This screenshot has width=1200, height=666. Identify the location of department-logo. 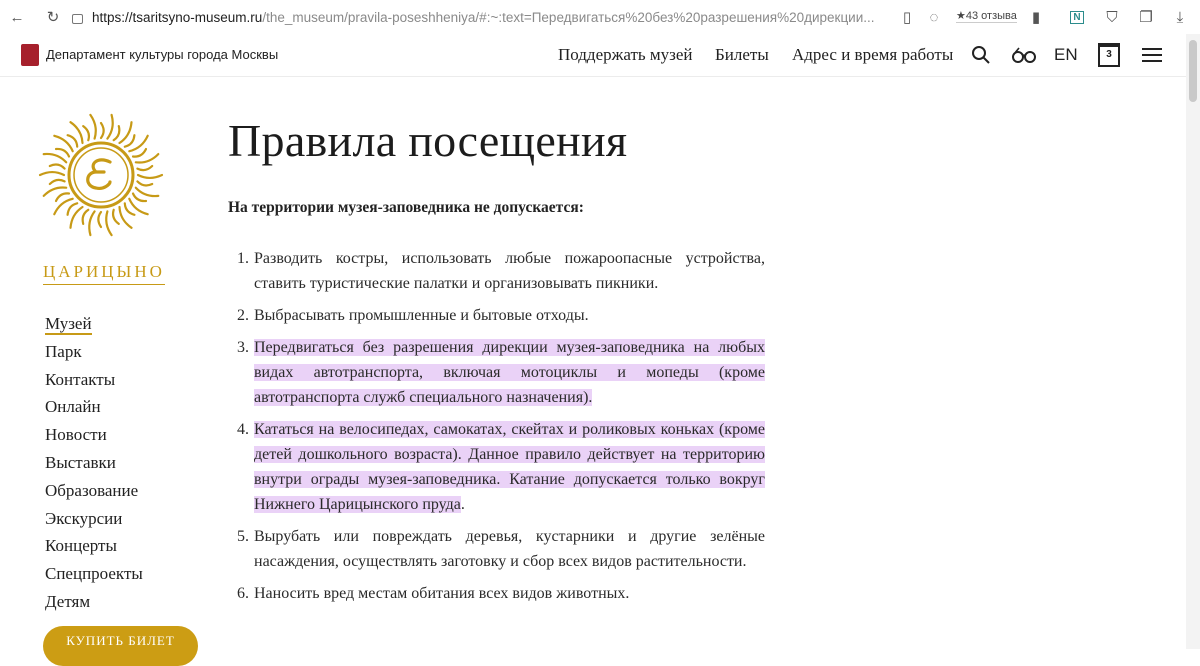
(30, 55).